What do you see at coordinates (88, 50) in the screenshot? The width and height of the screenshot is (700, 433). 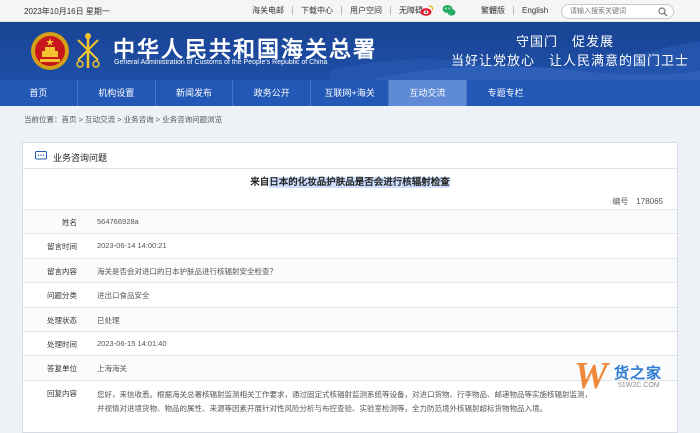 I see `customs-emblem-icon` at bounding box center [88, 50].